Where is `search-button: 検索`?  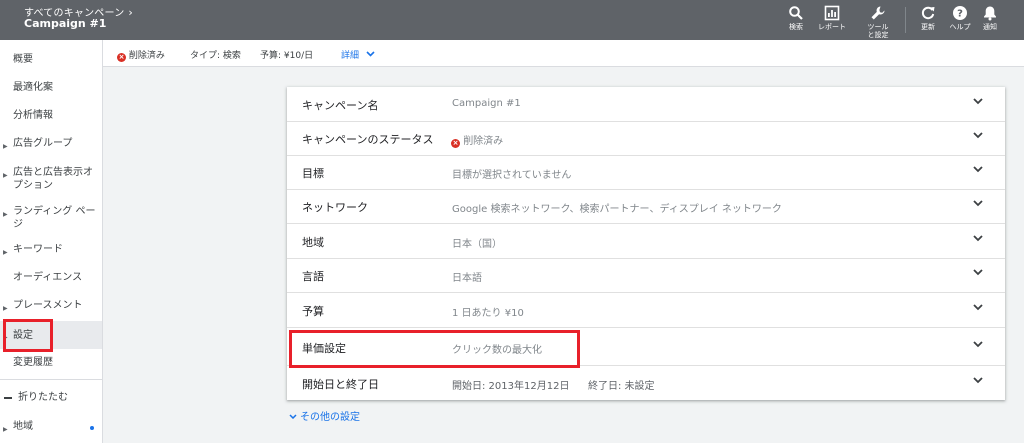
search-button: 検索 is located at coordinates (796, 18).